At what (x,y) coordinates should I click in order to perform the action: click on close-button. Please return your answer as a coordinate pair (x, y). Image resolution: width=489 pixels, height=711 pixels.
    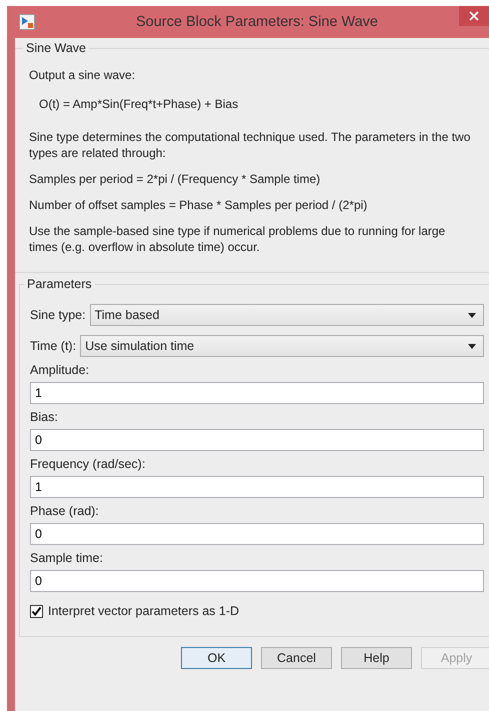
    Looking at the image, I should click on (474, 16).